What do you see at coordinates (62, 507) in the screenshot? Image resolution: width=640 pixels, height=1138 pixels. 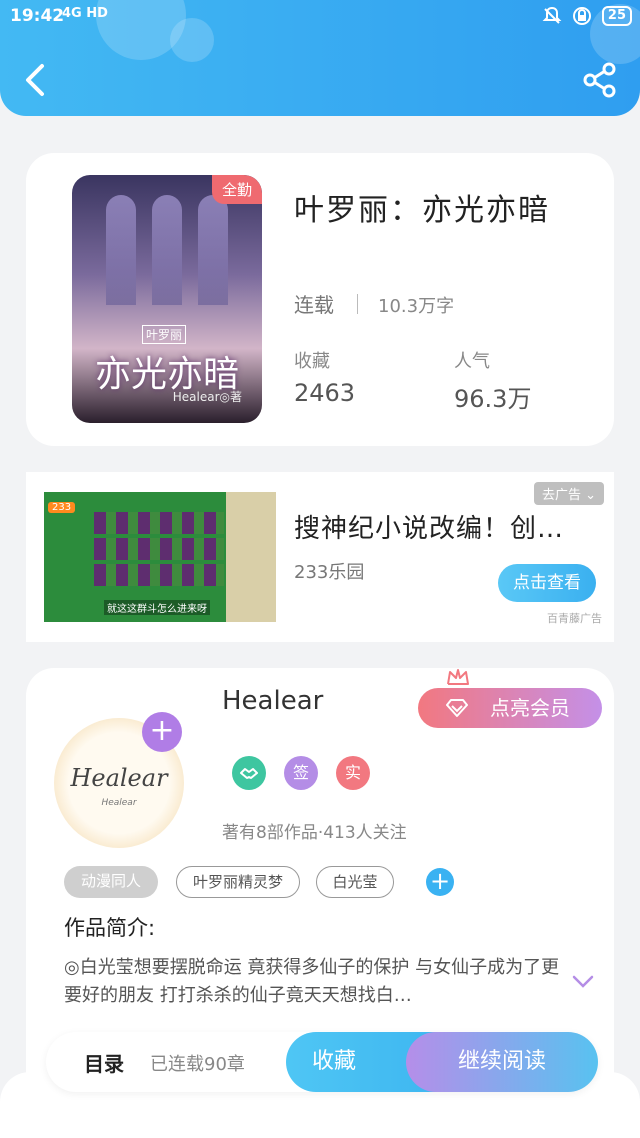 I see `ad-image-tag: 233` at bounding box center [62, 507].